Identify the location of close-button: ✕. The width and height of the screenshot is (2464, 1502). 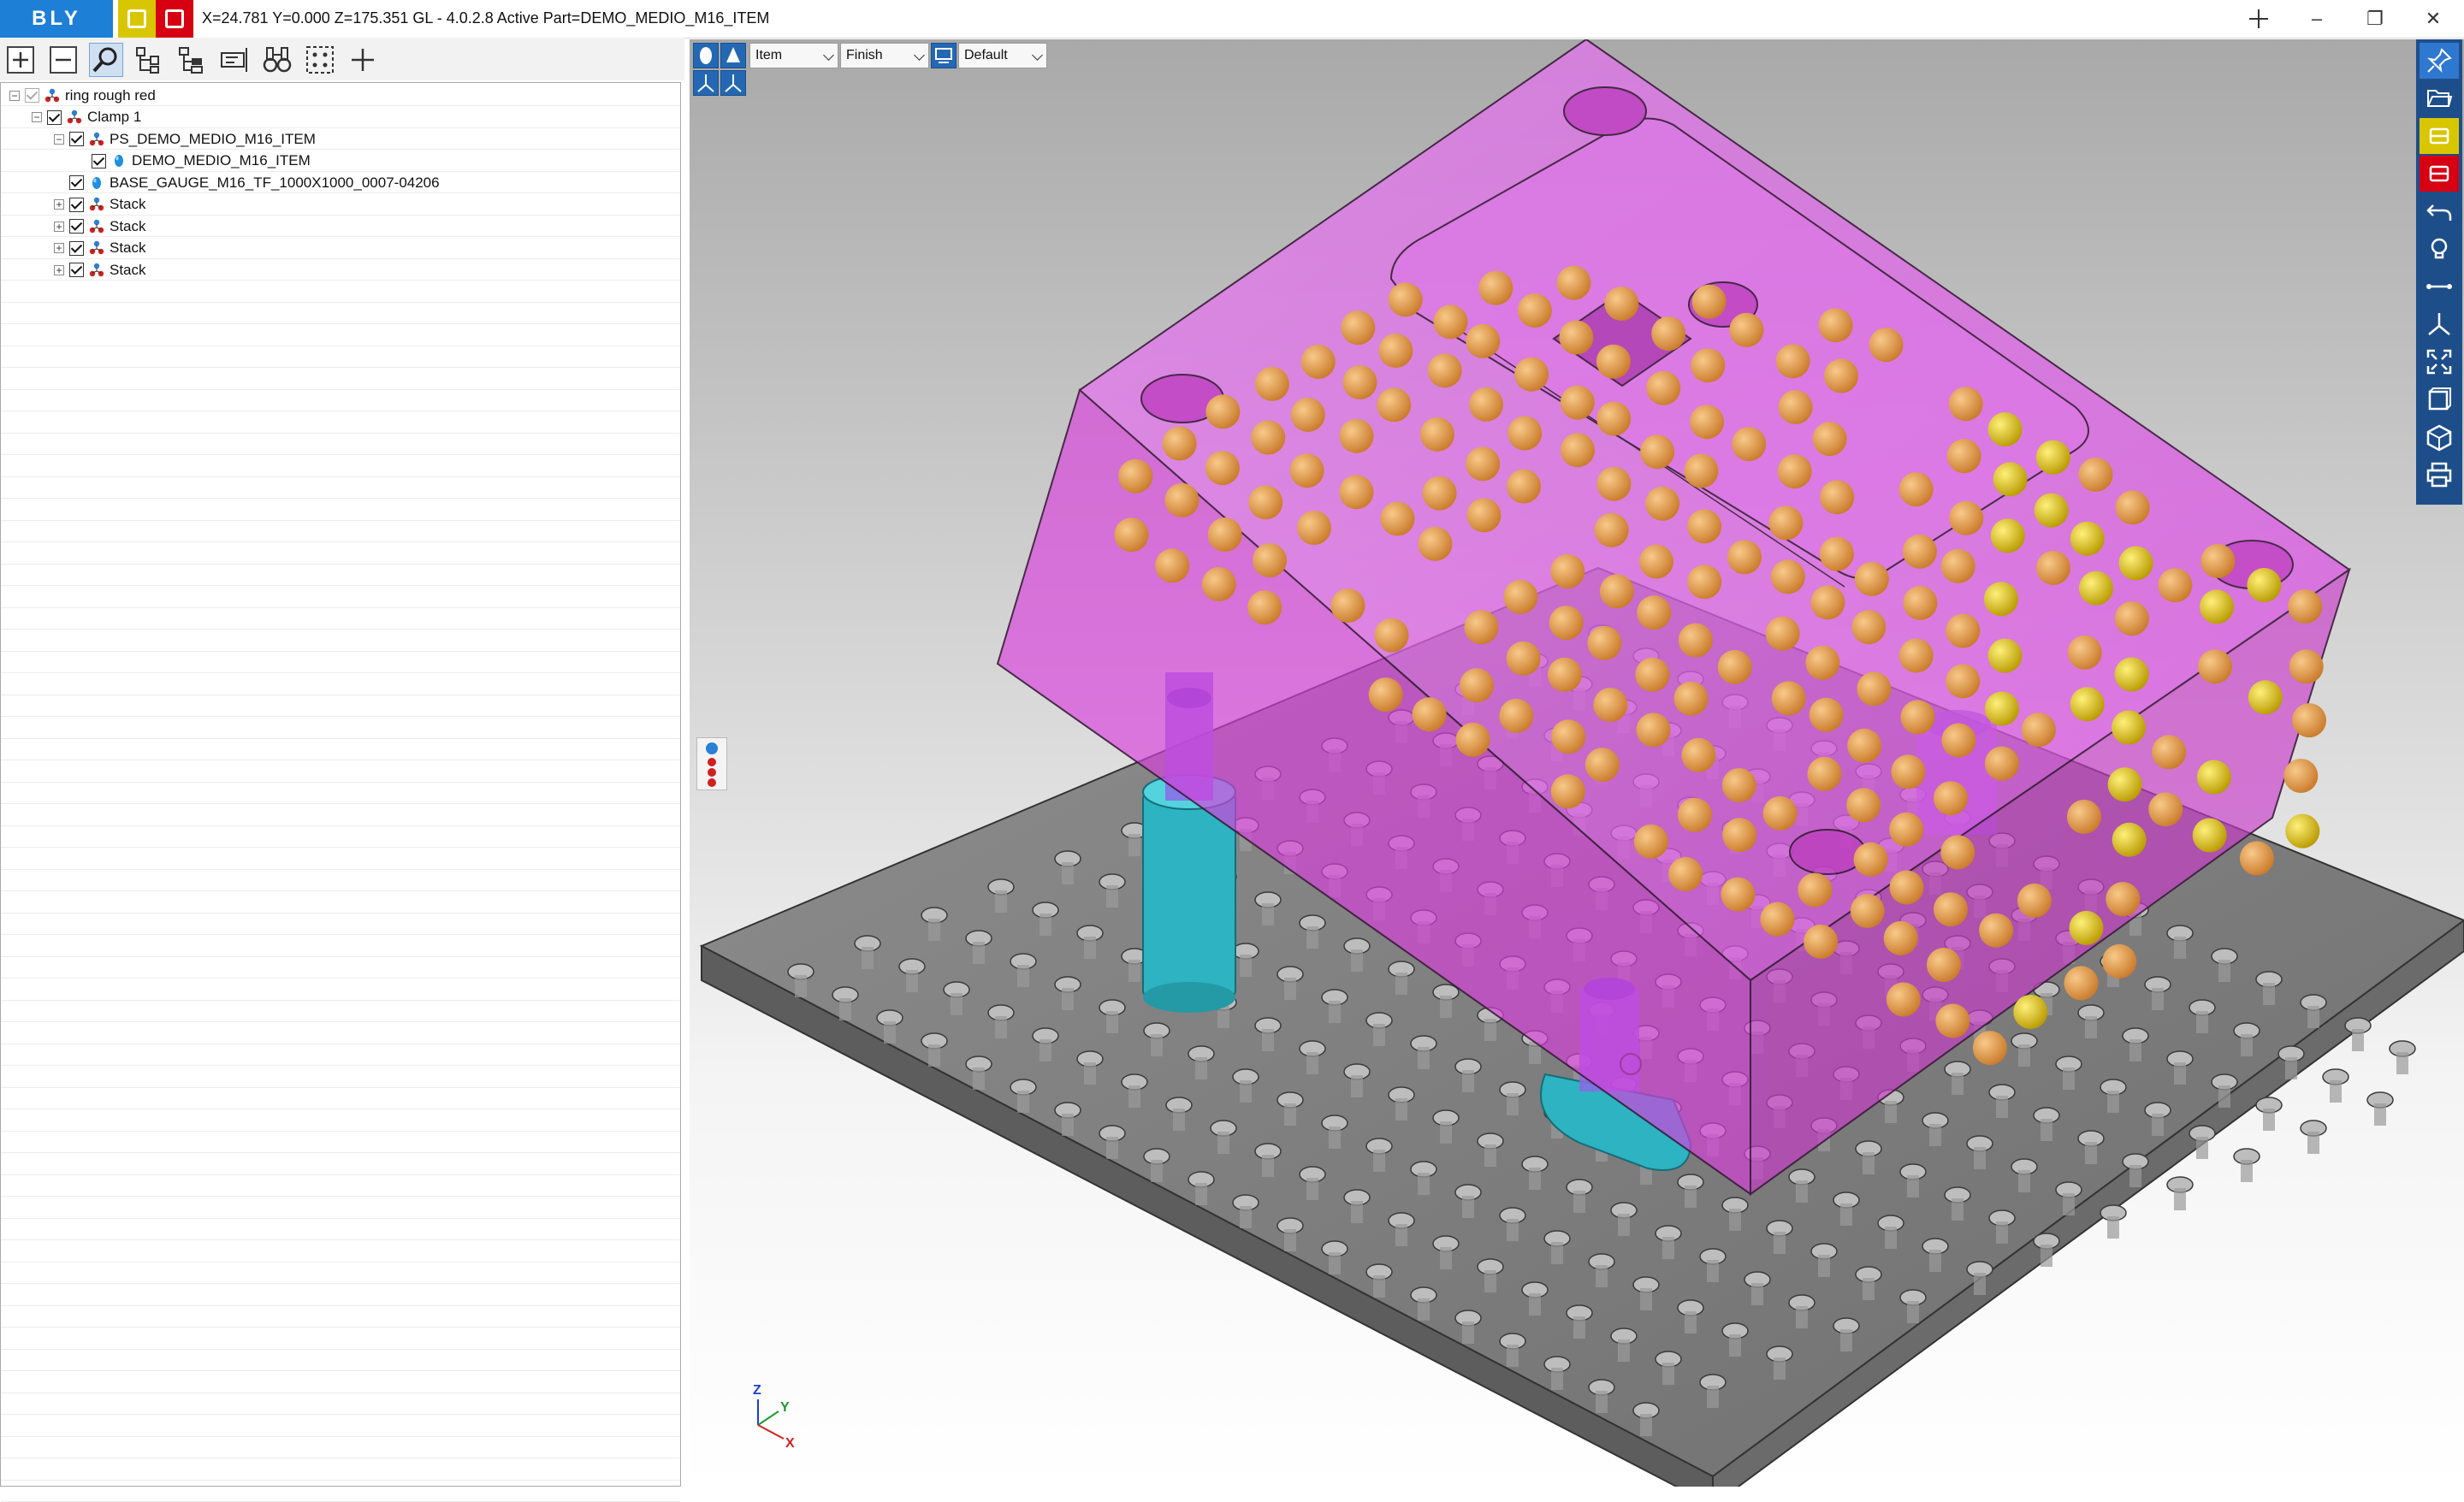
(2433, 19).